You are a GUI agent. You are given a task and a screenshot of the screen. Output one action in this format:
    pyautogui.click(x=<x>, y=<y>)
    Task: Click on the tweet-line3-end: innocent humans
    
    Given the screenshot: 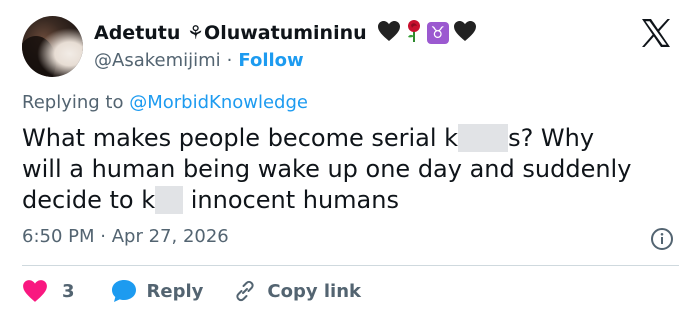 What is the action you would take?
    pyautogui.click(x=291, y=200)
    